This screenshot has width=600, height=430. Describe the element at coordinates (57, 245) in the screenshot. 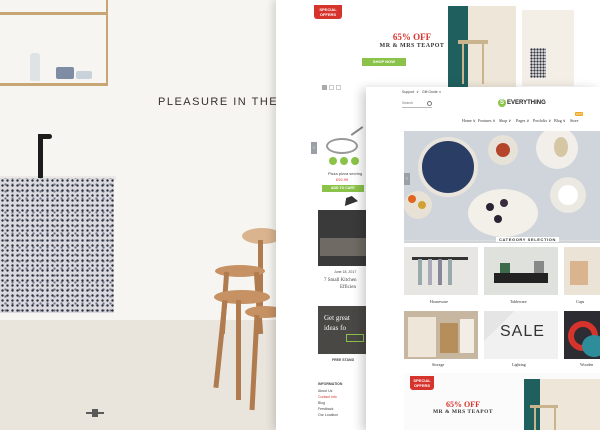

I see `terrazzo-counter` at that location.